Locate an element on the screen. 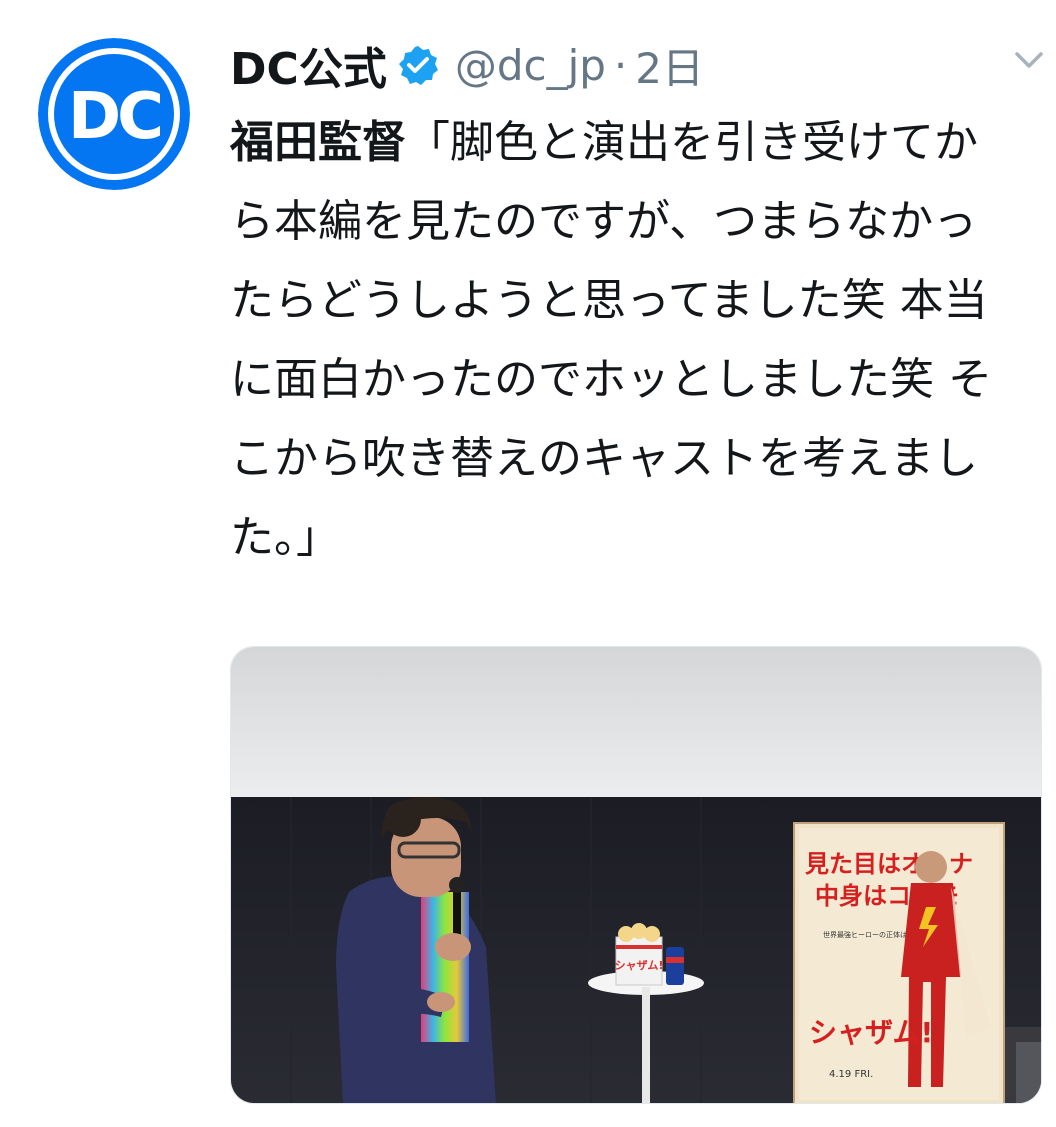 This screenshot has width=1056, height=1127. author-handle: @dc_jp is located at coordinates (530, 65).